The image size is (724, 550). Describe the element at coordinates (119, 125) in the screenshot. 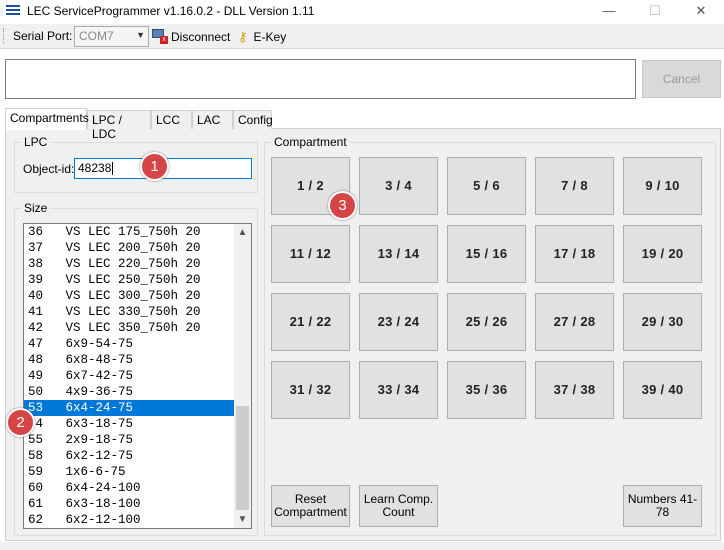

I see `tab-lpc-ldc: LPC / LDC` at that location.